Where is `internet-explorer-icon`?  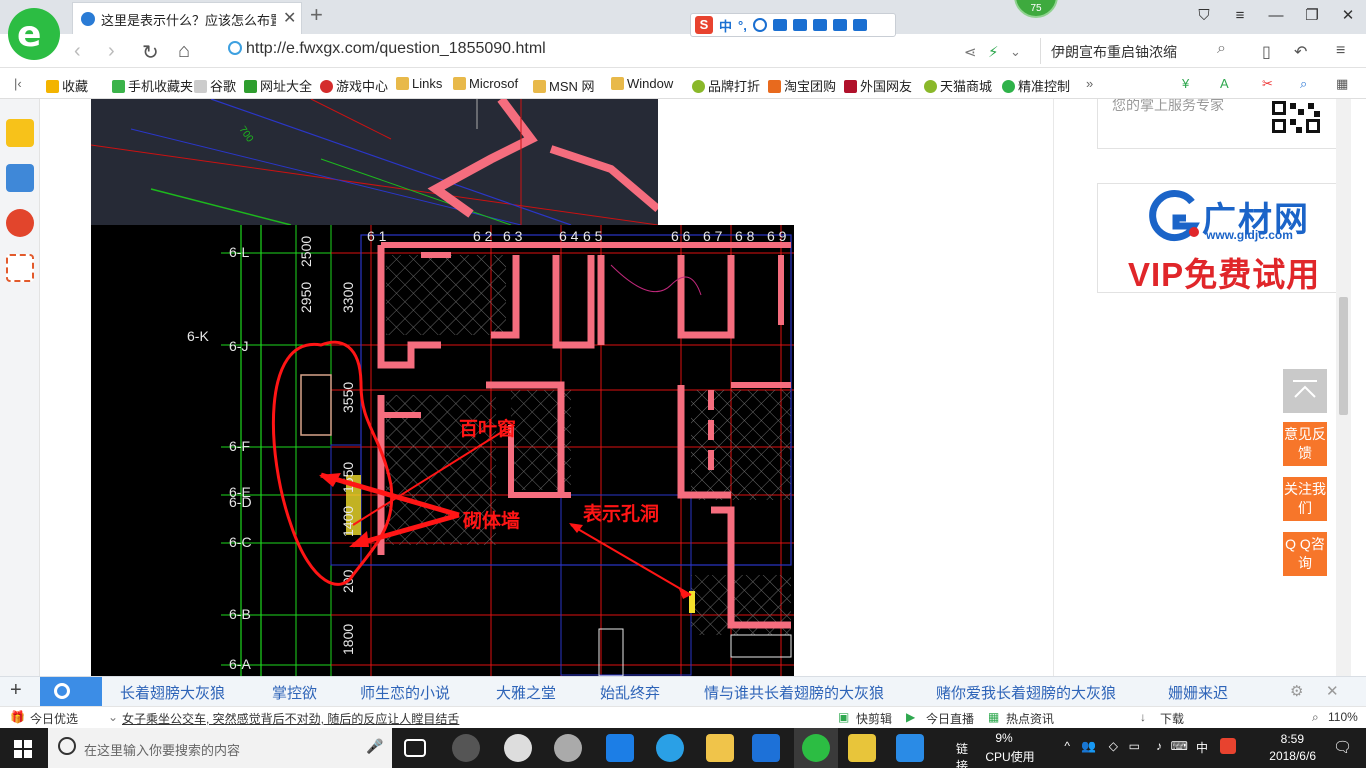 internet-explorer-icon is located at coordinates (670, 748).